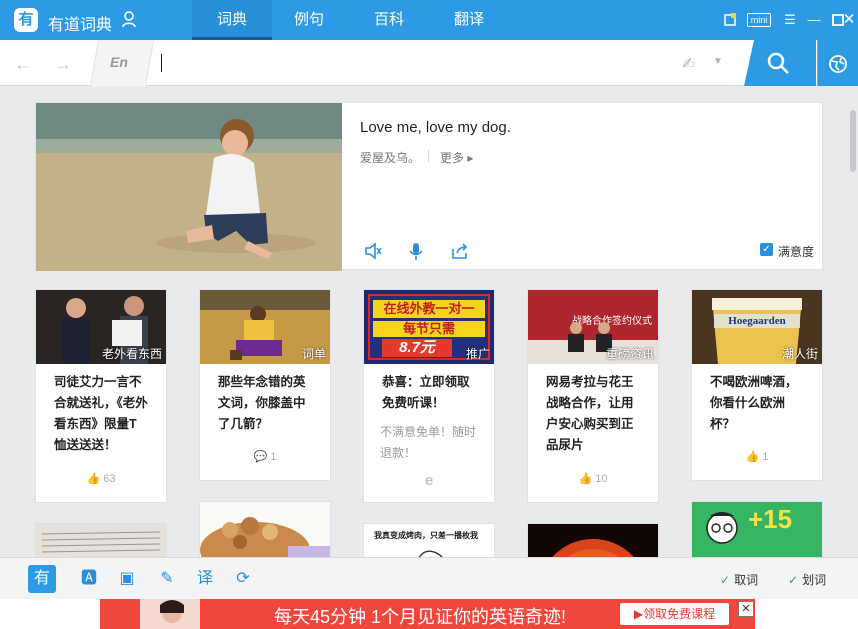  What do you see at coordinates (590, 413) in the screenshot?
I see `card-title: 网易考拉与花王战略合作，让用户安心购买到正品尿片` at bounding box center [590, 413].